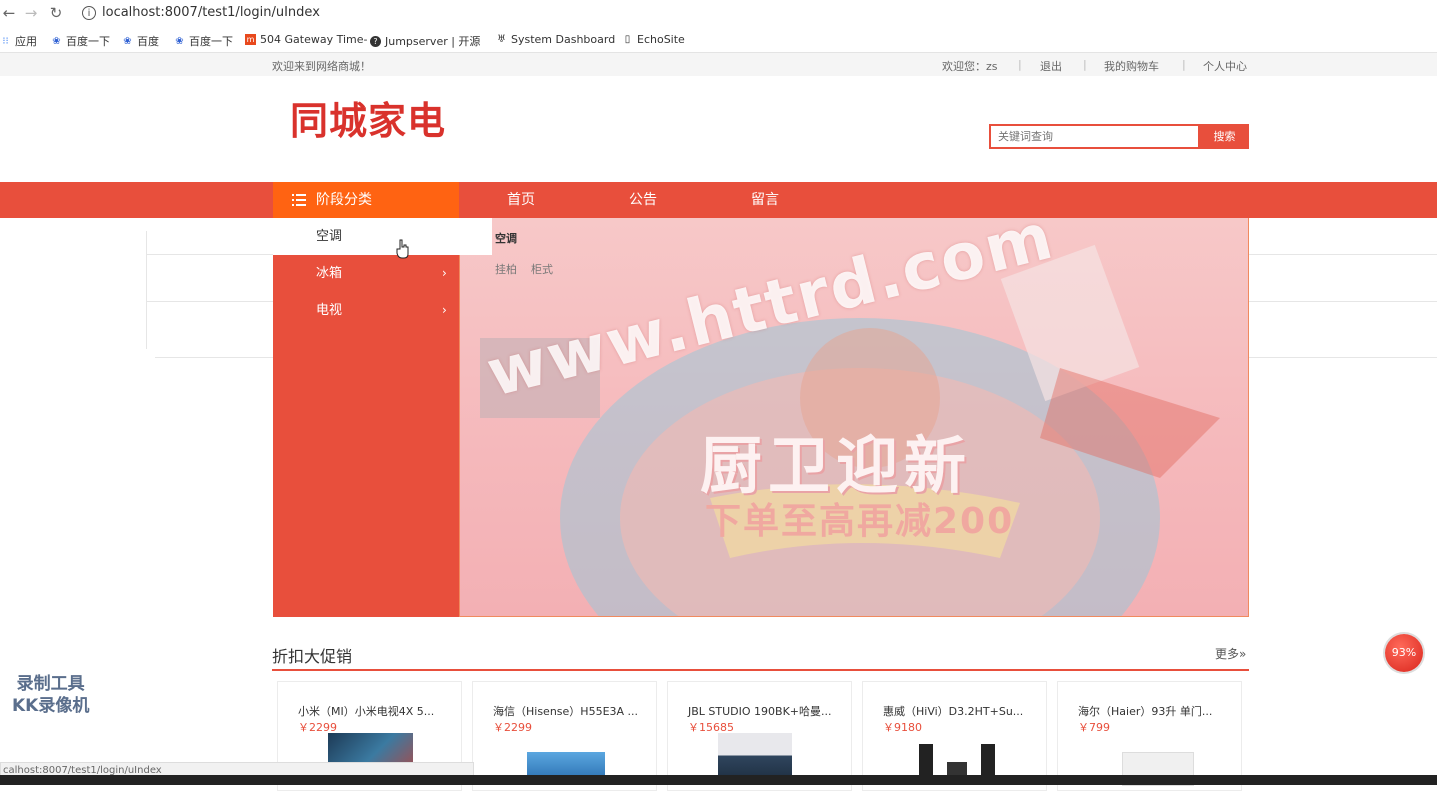  Describe the element at coordinates (521, 200) in the screenshot. I see `nav-home: 首页` at that location.